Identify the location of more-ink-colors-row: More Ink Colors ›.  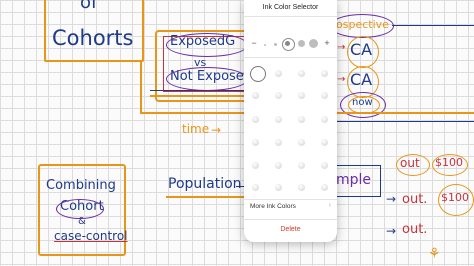
(290, 208).